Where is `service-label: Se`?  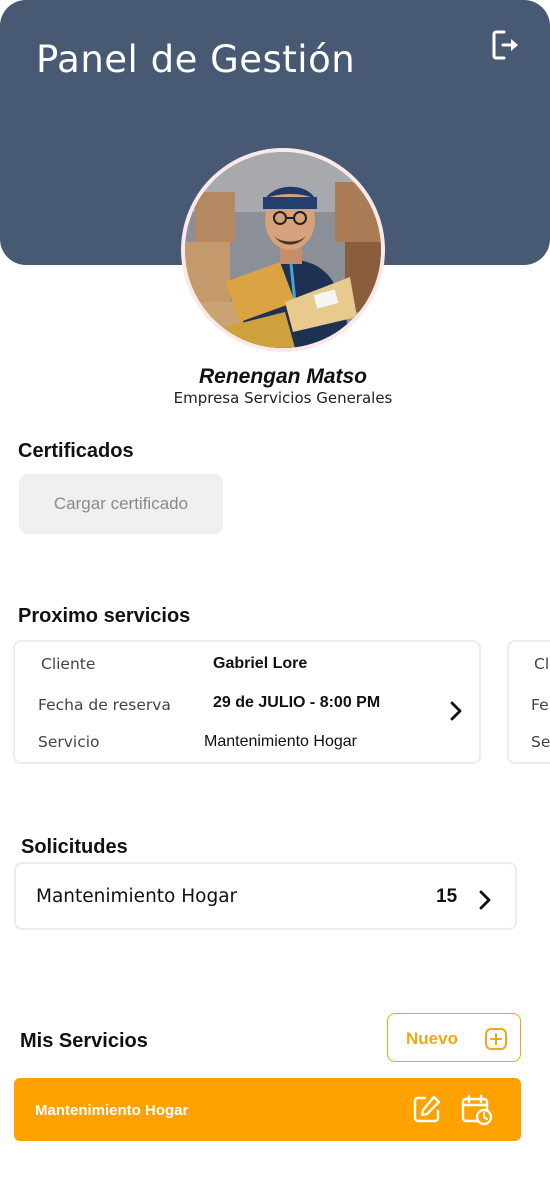
service-label: Se is located at coordinates (540, 742).